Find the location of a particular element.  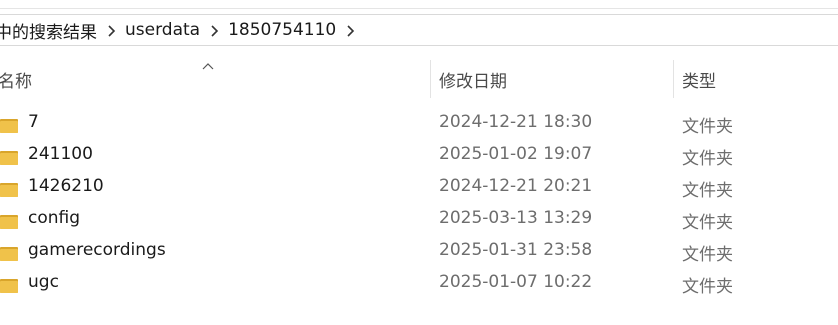

file-date-modified: 2025-01-02 19:07 is located at coordinates (516, 154).